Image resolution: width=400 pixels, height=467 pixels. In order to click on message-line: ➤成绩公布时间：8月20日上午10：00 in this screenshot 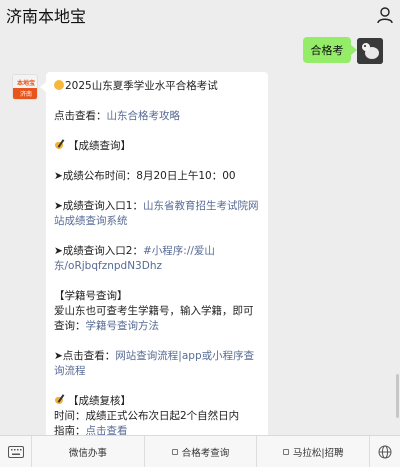, I will do `click(157, 176)`.